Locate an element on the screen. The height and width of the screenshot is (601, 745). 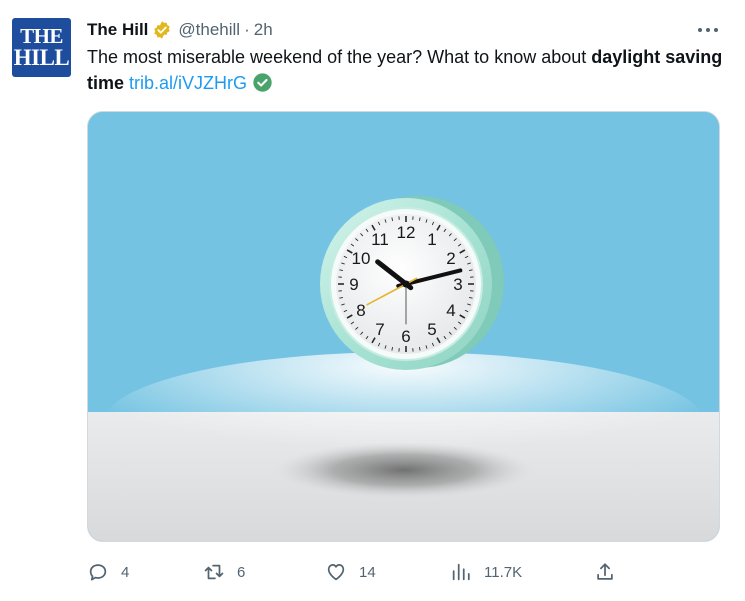
reply-count: 4 is located at coordinates (125, 572).